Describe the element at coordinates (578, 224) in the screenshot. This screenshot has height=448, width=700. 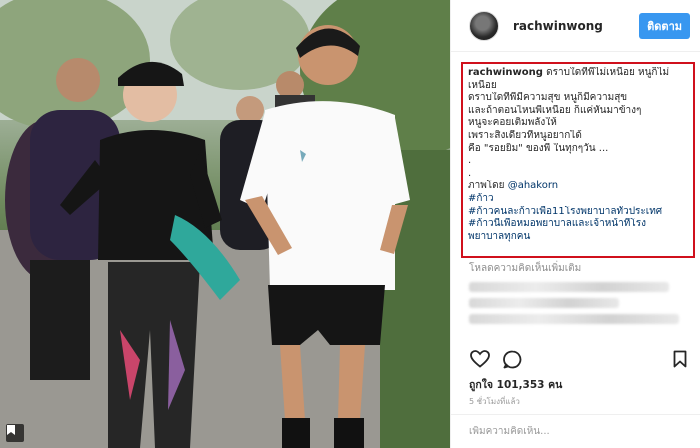
I see `hashtag-link: #ก้าวนี้เพื่อหมอพยาบาลและเจ้าหน้าที่โรง` at that location.